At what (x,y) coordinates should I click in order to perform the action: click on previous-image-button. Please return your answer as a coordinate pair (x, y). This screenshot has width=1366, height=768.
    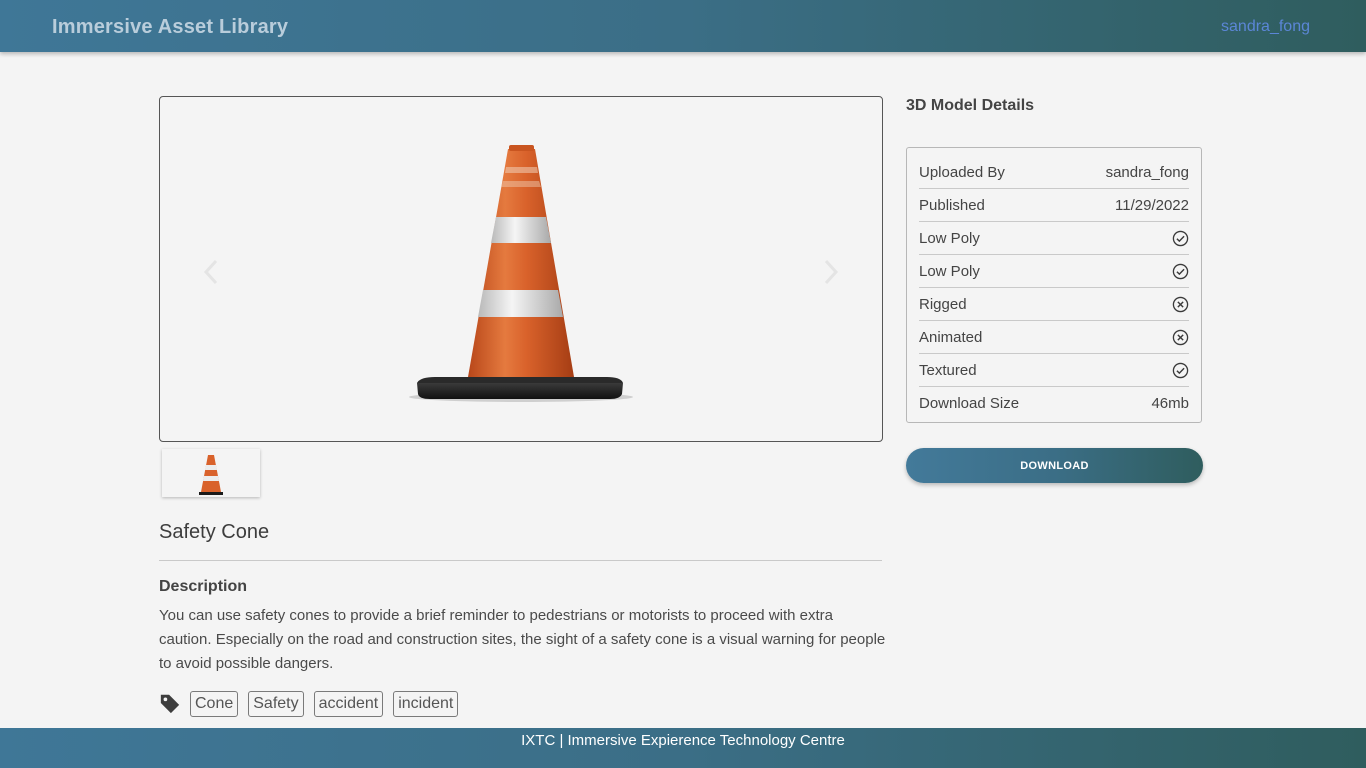
    Looking at the image, I should click on (212, 272).